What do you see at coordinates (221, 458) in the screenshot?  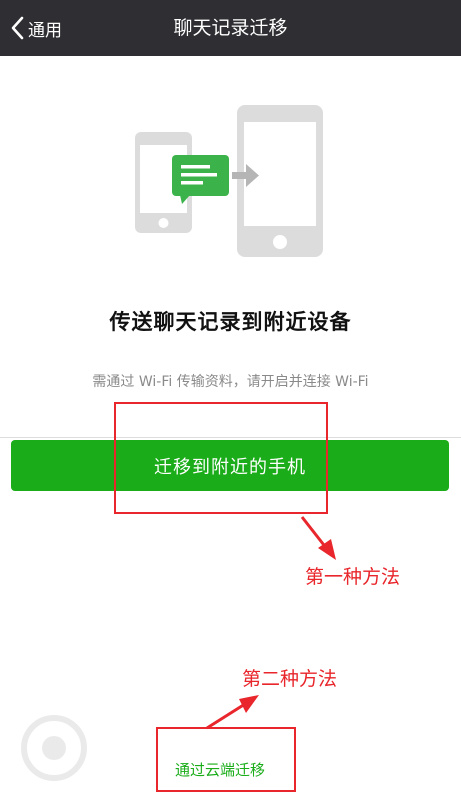 I see `annotation-box-first` at bounding box center [221, 458].